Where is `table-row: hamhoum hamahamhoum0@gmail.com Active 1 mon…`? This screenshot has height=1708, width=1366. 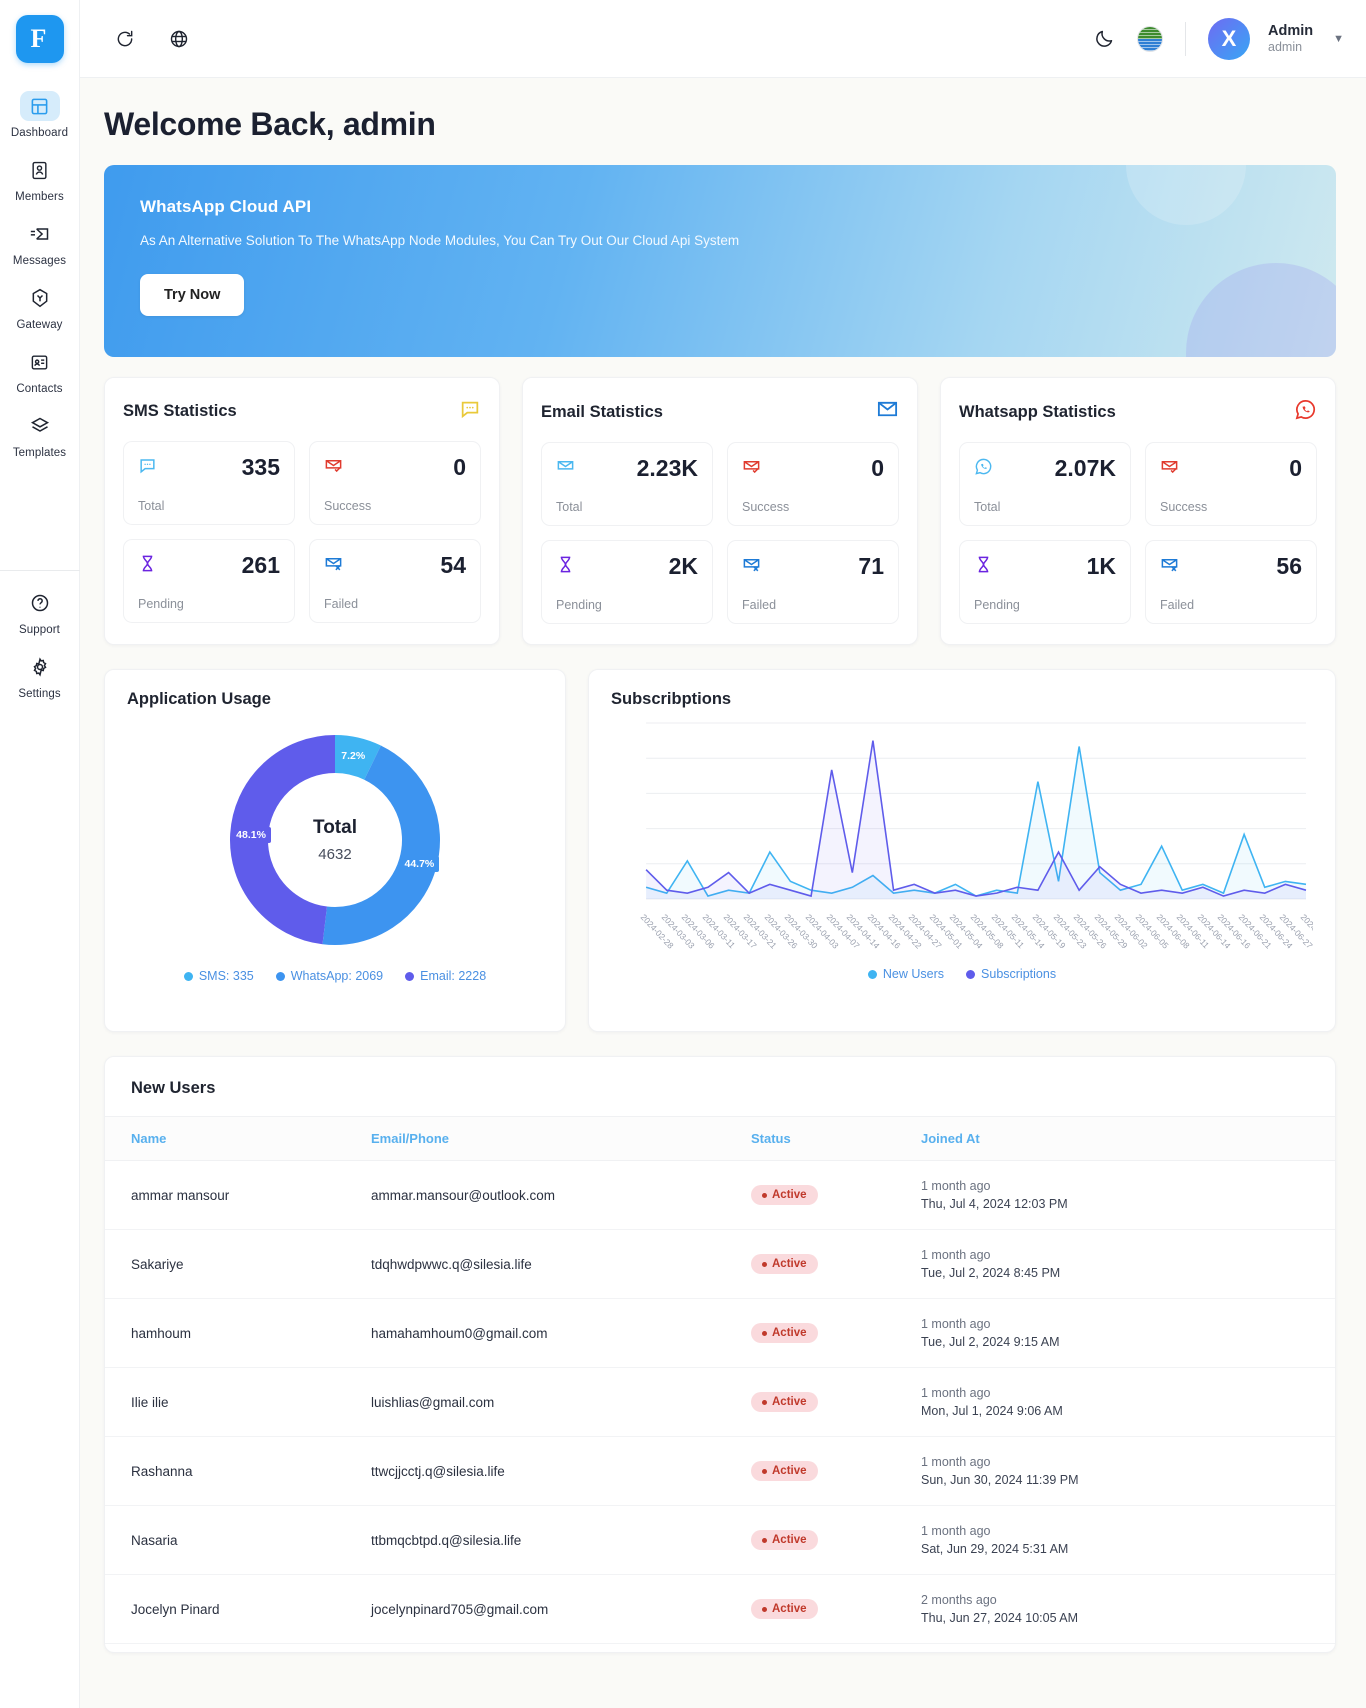 table-row: hamhoum hamahamhoum0@gmail.com Active 1 mon… is located at coordinates (720, 1333).